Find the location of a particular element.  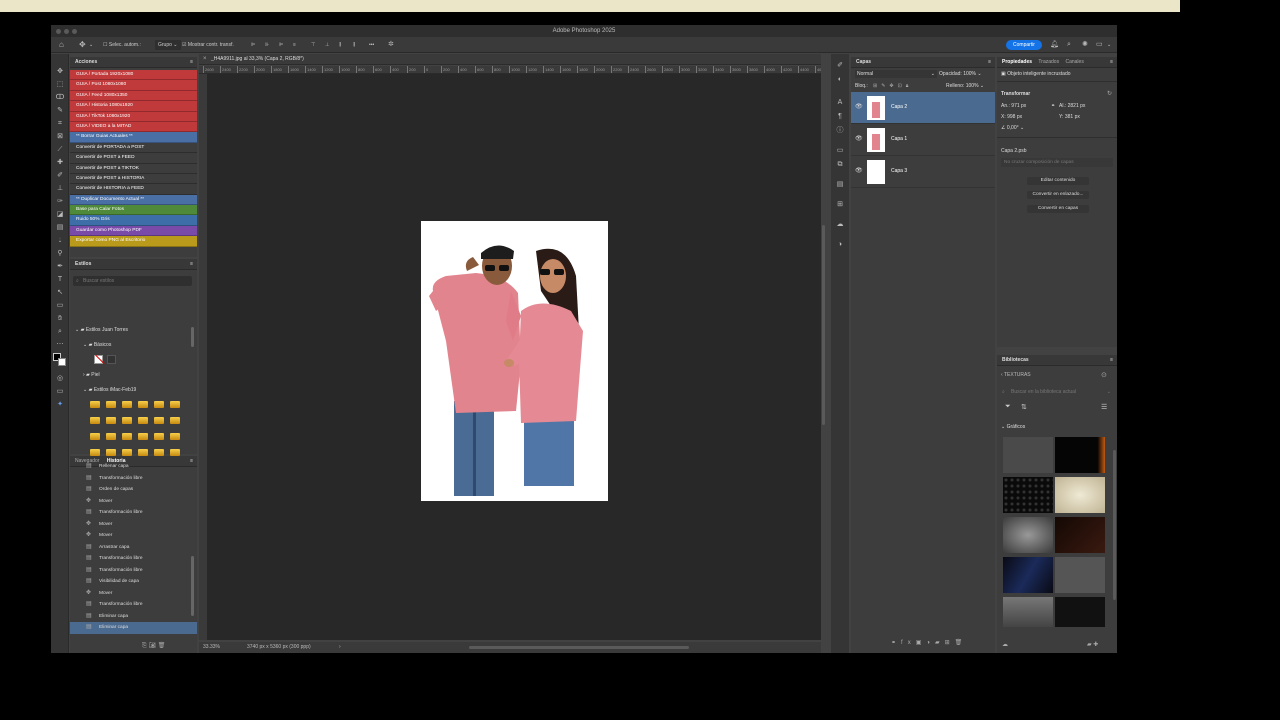

layer-row: 👁︎ Capa 1 is located at coordinates (923, 140).